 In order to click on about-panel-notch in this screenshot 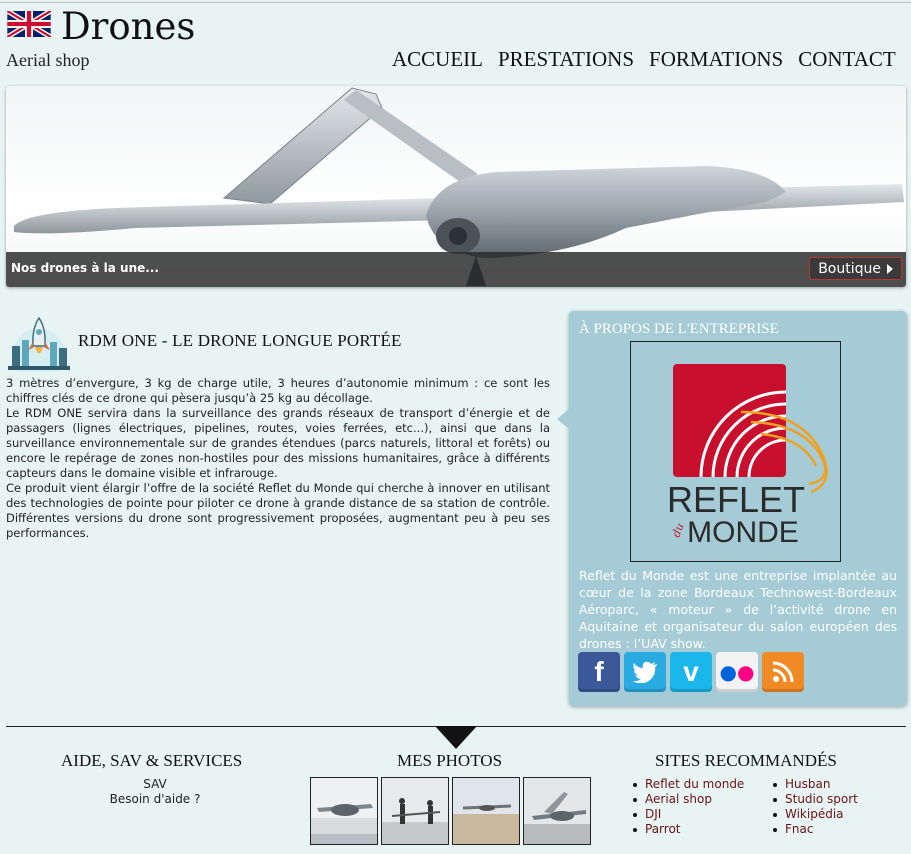, I will do `click(563, 419)`.